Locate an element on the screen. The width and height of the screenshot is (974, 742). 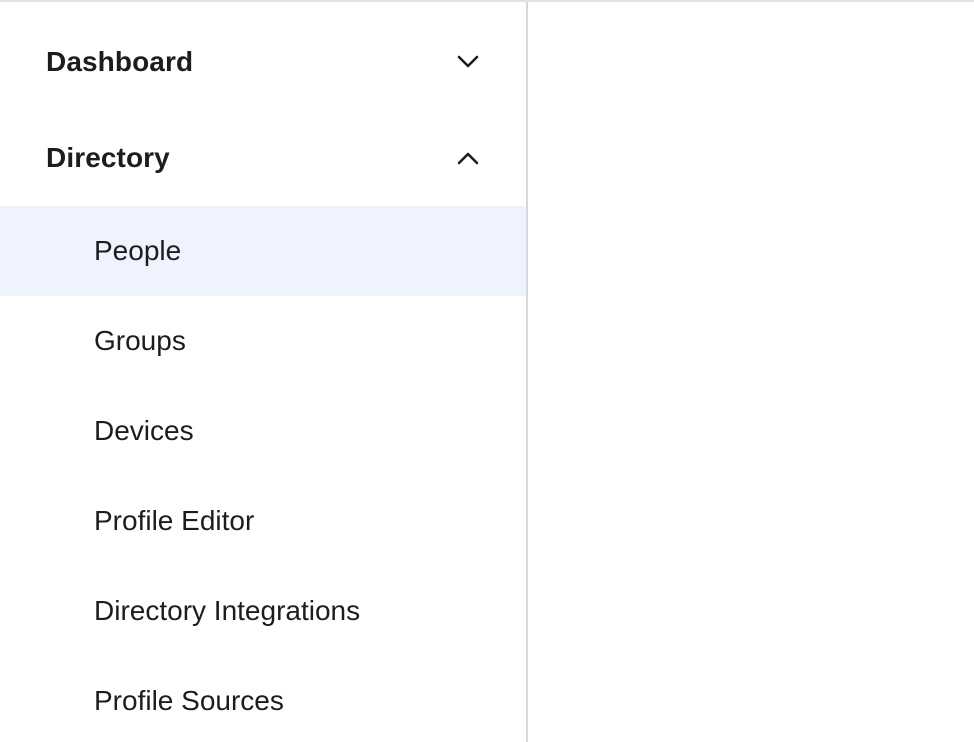
sidebar-item-profile-editor: Profile Editor is located at coordinates (263, 521).